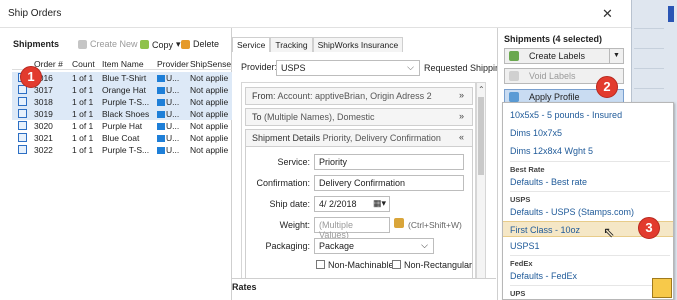 This screenshot has height=300, width=677. What do you see at coordinates (338, 204) in the screenshot?
I see `ship-date-value: 4/ 2/2018` at bounding box center [338, 204].